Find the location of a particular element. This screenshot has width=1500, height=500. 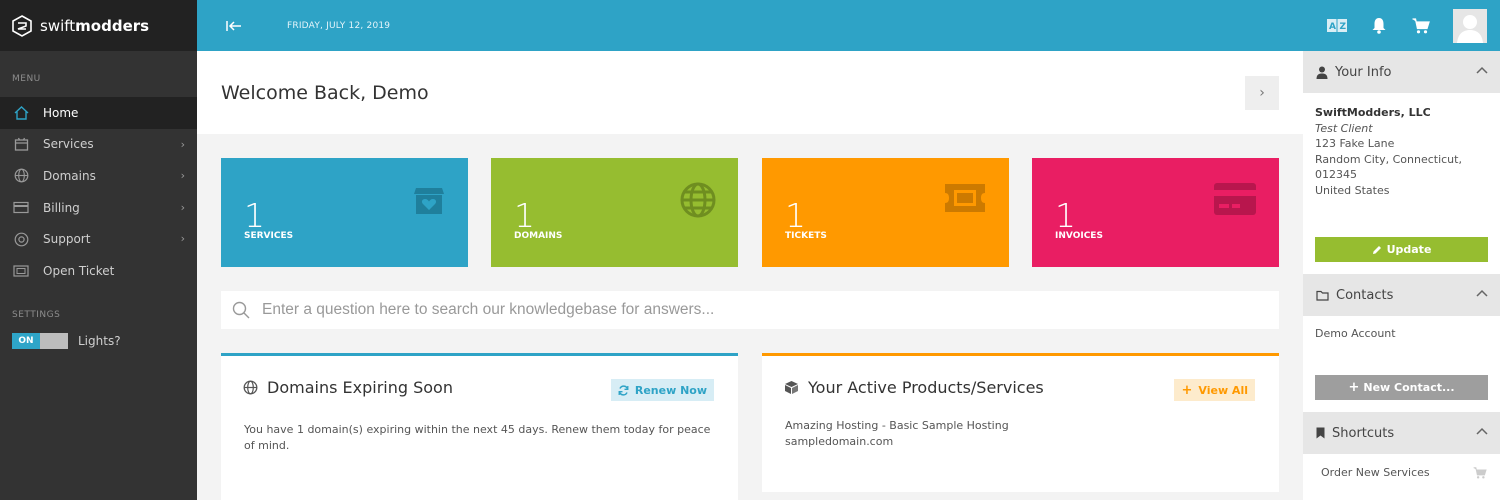

panel-title: Your Active Products/Services is located at coordinates (926, 387).